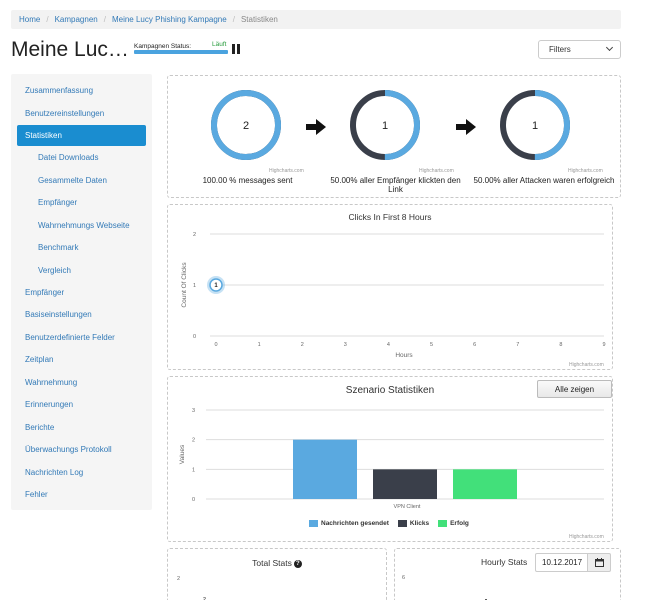 This screenshot has width=669, height=600. What do you see at coordinates (355, 523) in the screenshot?
I see `legend-label: Nachrichten gesendet` at bounding box center [355, 523].